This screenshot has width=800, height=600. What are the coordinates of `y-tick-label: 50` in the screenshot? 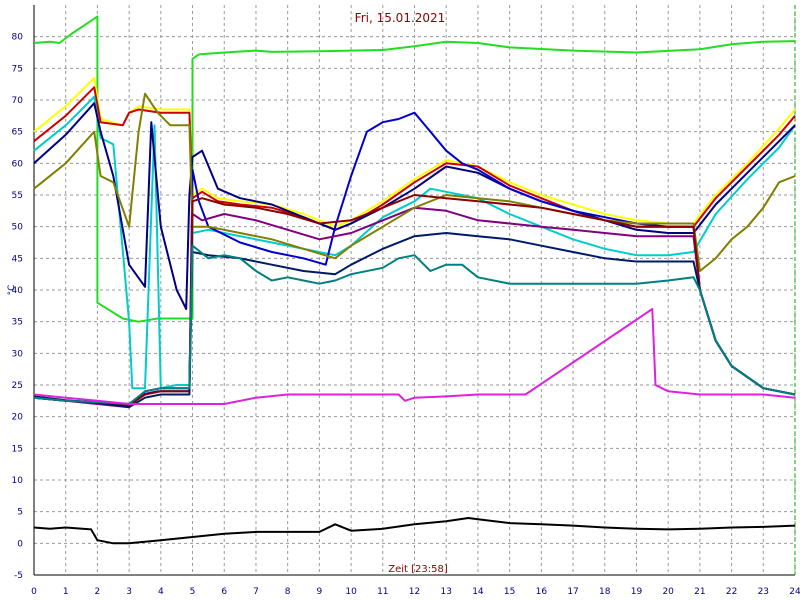 It's located at (18, 228).